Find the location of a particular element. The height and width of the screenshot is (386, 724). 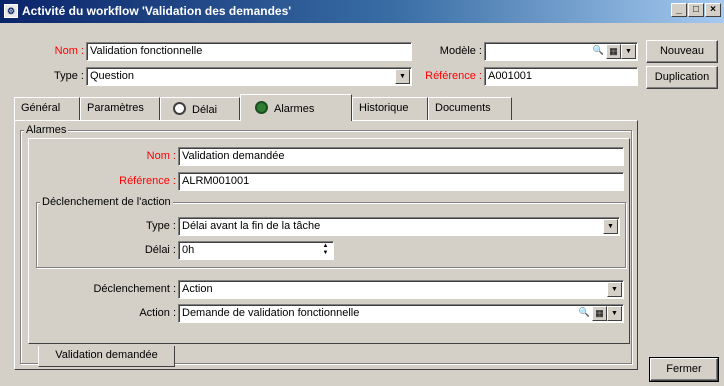

tab-alarmes: Alarmes is located at coordinates (296, 107).